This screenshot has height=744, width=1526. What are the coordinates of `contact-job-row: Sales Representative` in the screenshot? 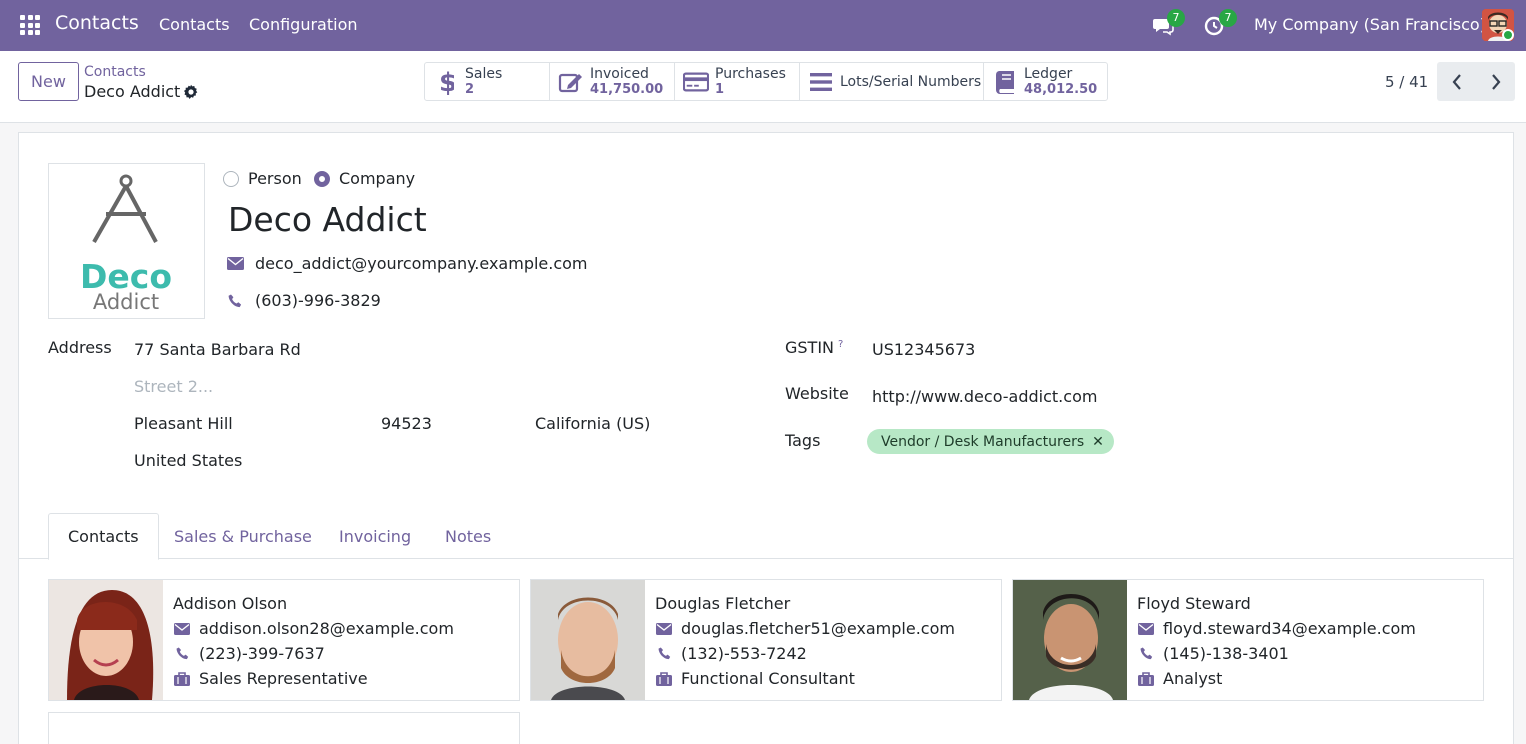 It's located at (270, 678).